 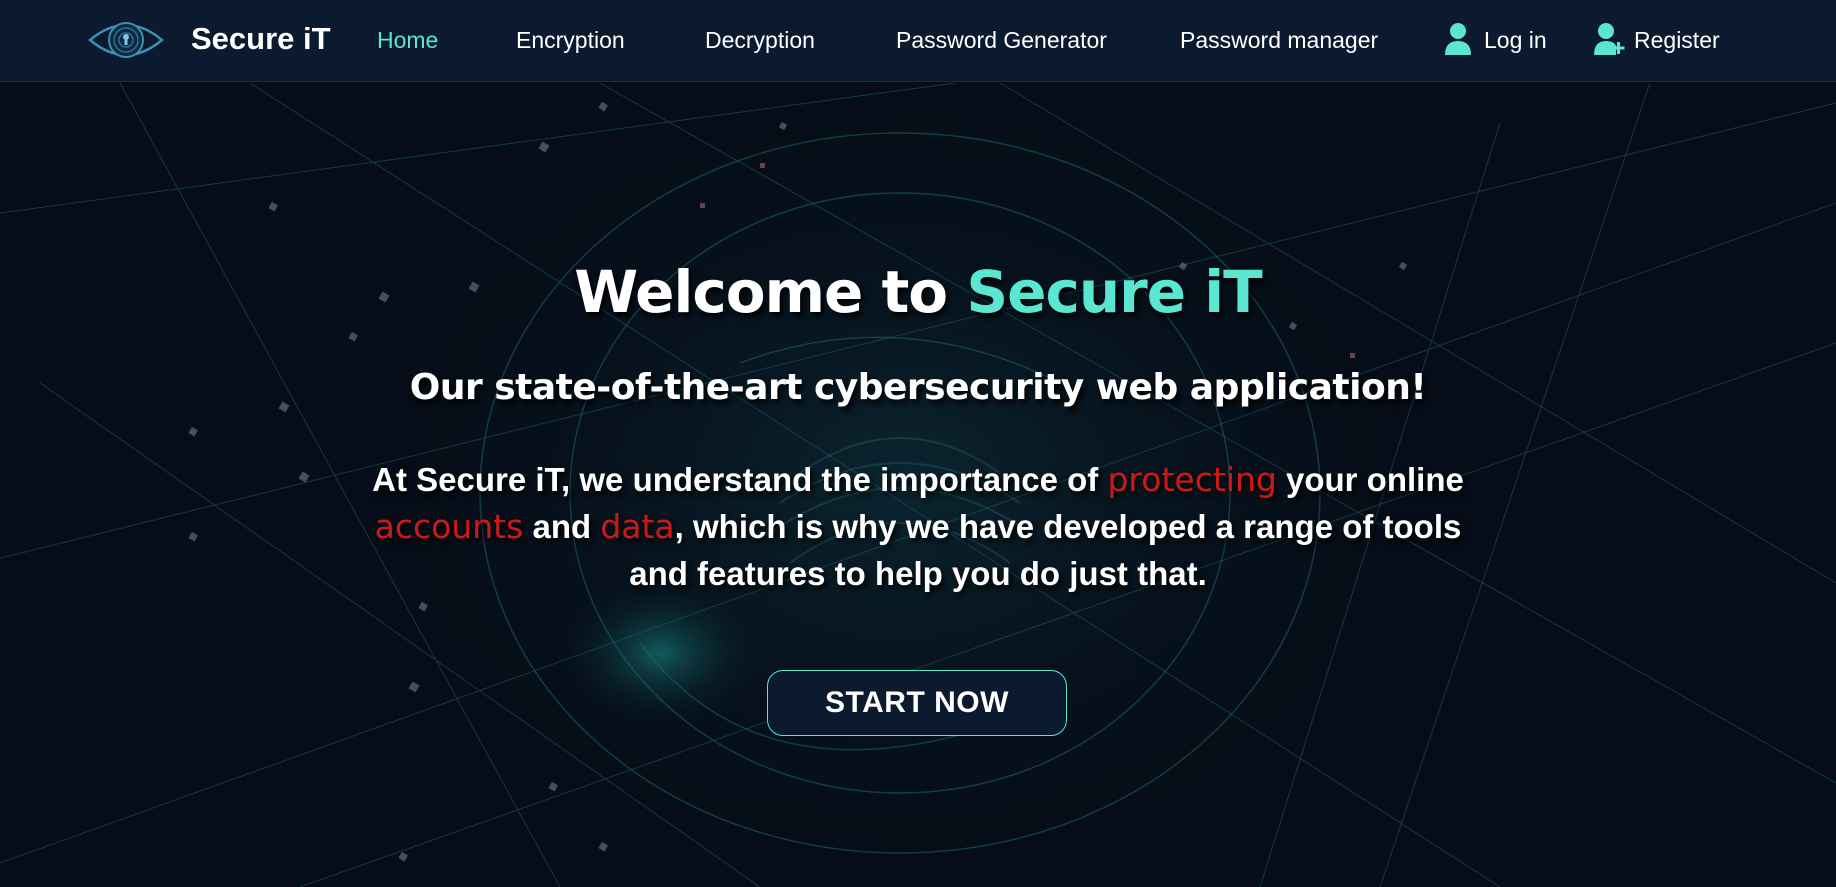 What do you see at coordinates (637, 526) in the screenshot?
I see `desc-highlight-data: data` at bounding box center [637, 526].